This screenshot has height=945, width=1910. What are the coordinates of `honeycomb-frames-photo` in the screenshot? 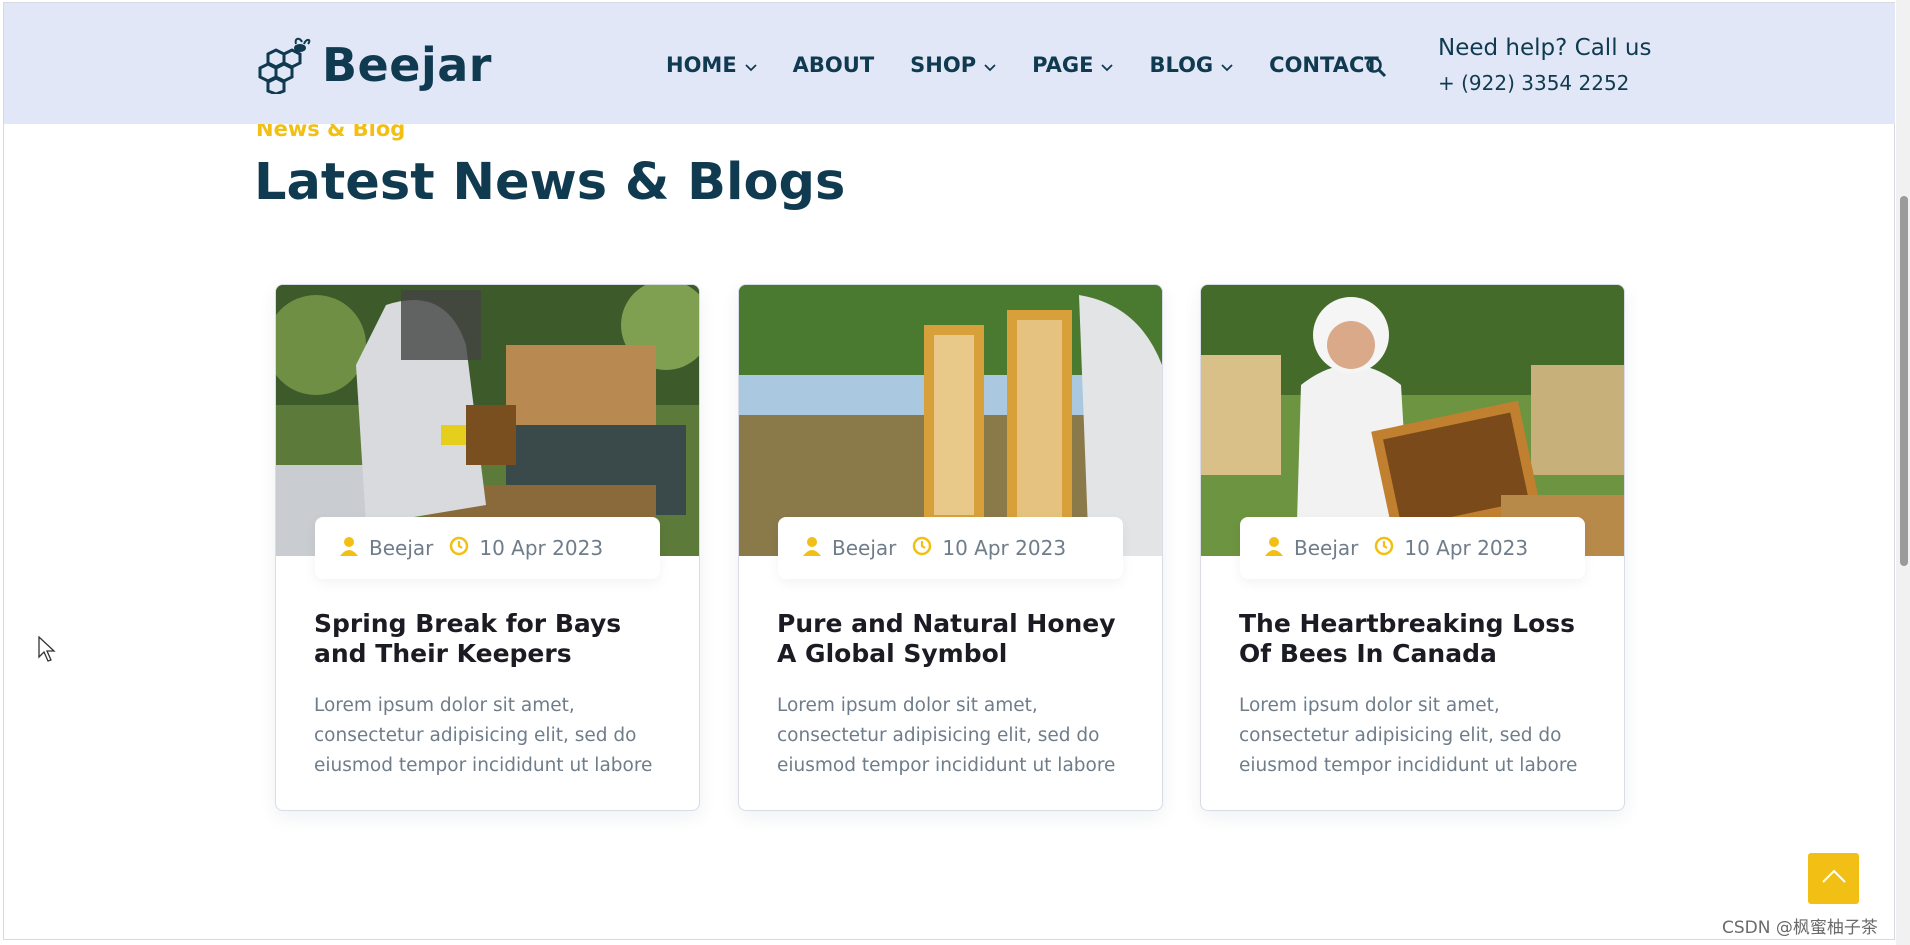 It's located at (950, 420).